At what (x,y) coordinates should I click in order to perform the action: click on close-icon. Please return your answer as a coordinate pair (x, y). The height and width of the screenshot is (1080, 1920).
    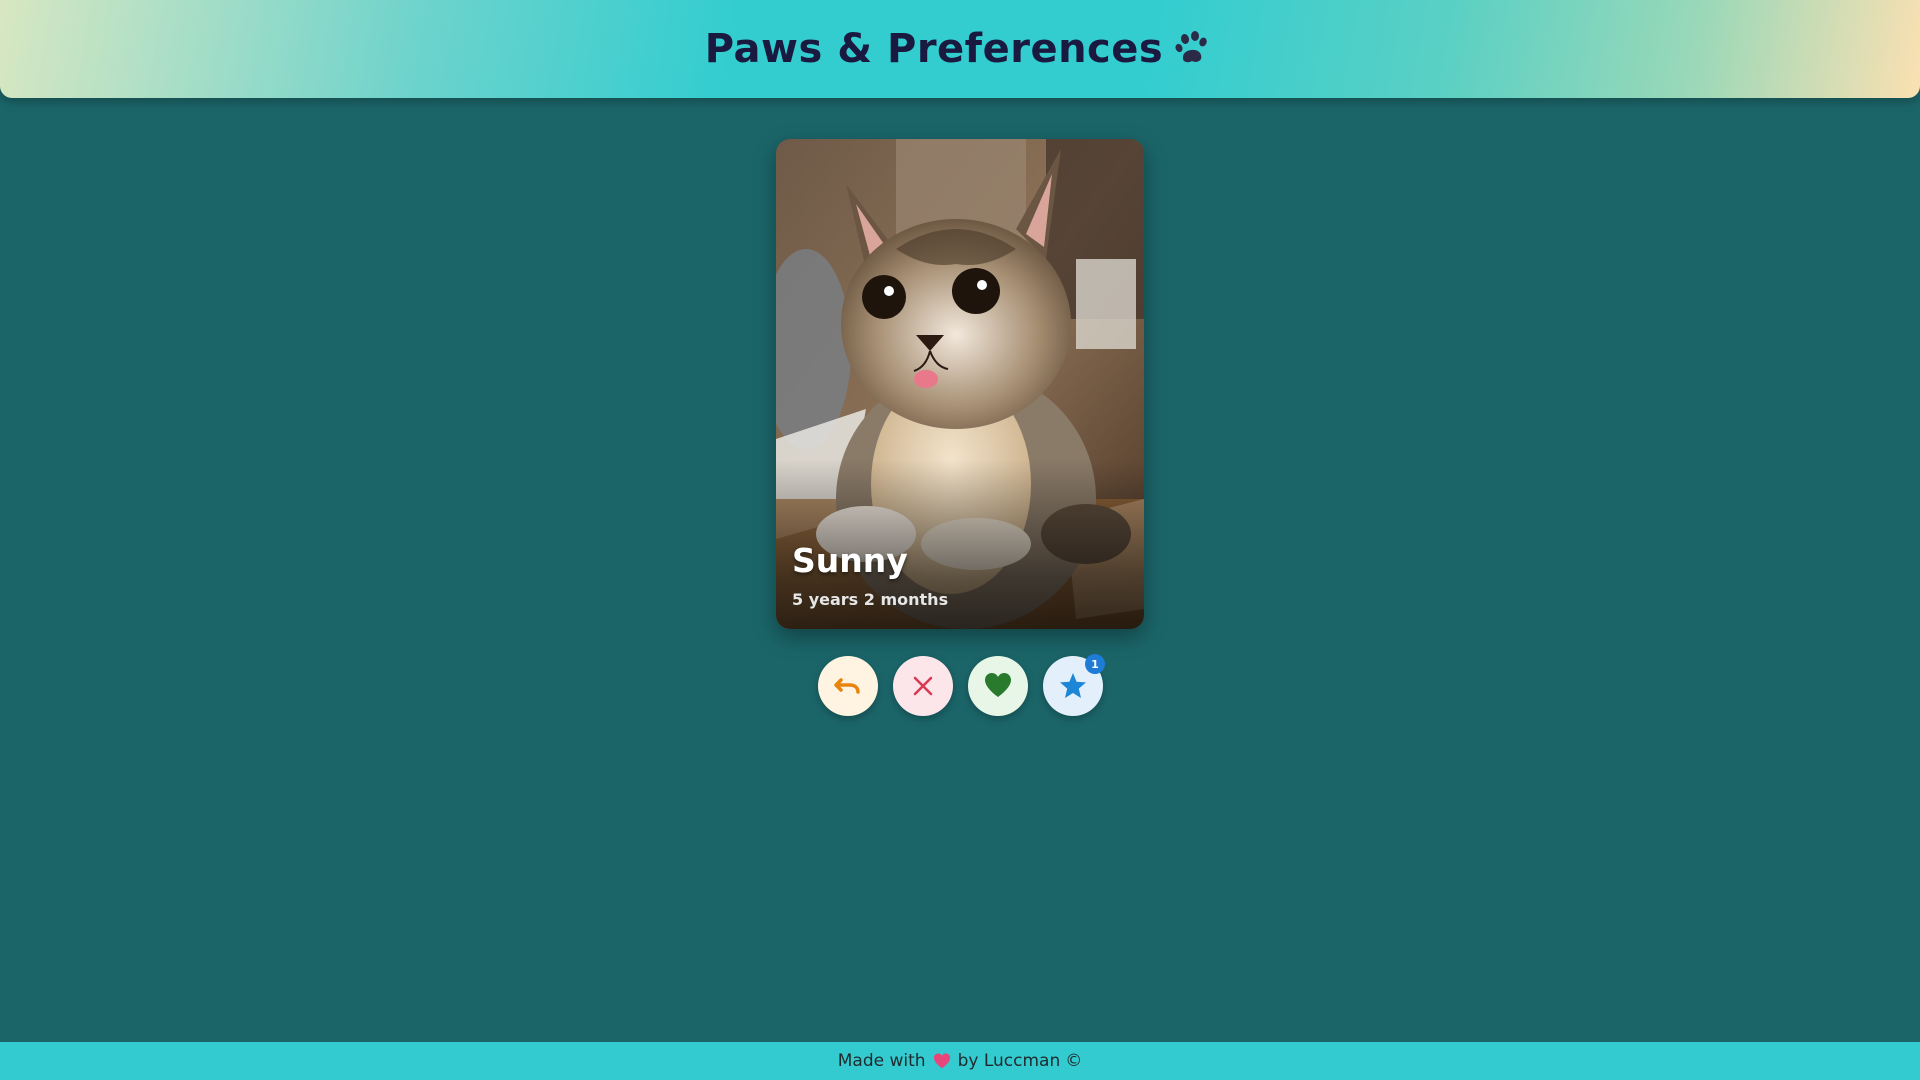
    Looking at the image, I should click on (923, 686).